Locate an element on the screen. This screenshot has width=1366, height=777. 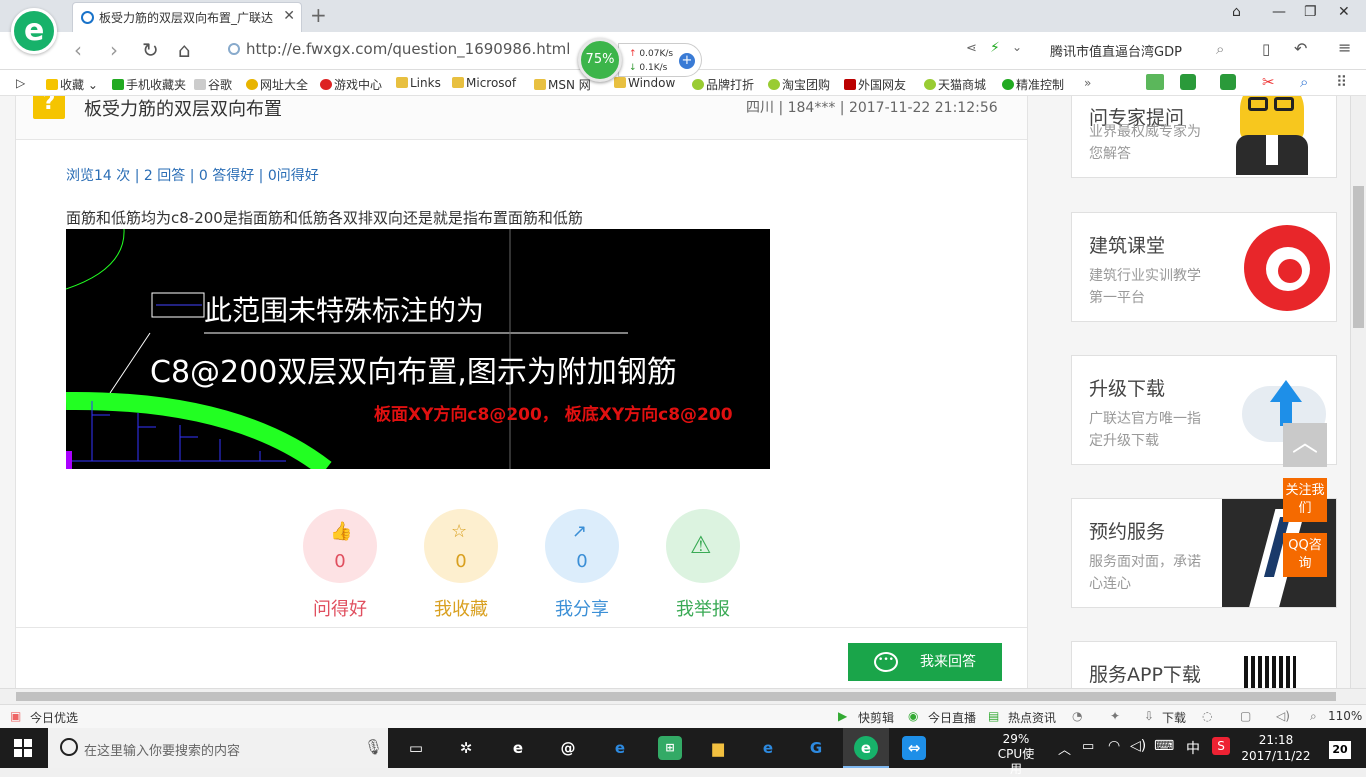
task-view-icon: ▭ is located at coordinates (416, 748).